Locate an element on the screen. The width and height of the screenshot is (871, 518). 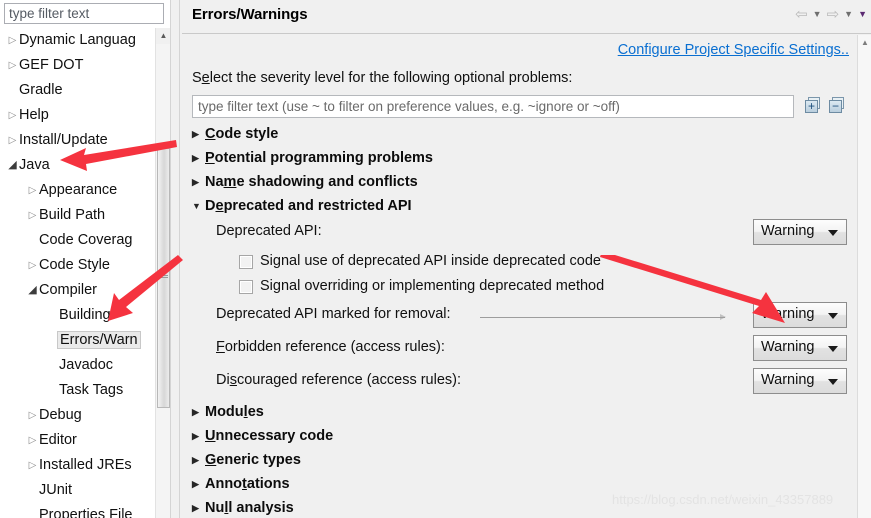
sidebar-item-building: Building is located at coordinates (78, 315).